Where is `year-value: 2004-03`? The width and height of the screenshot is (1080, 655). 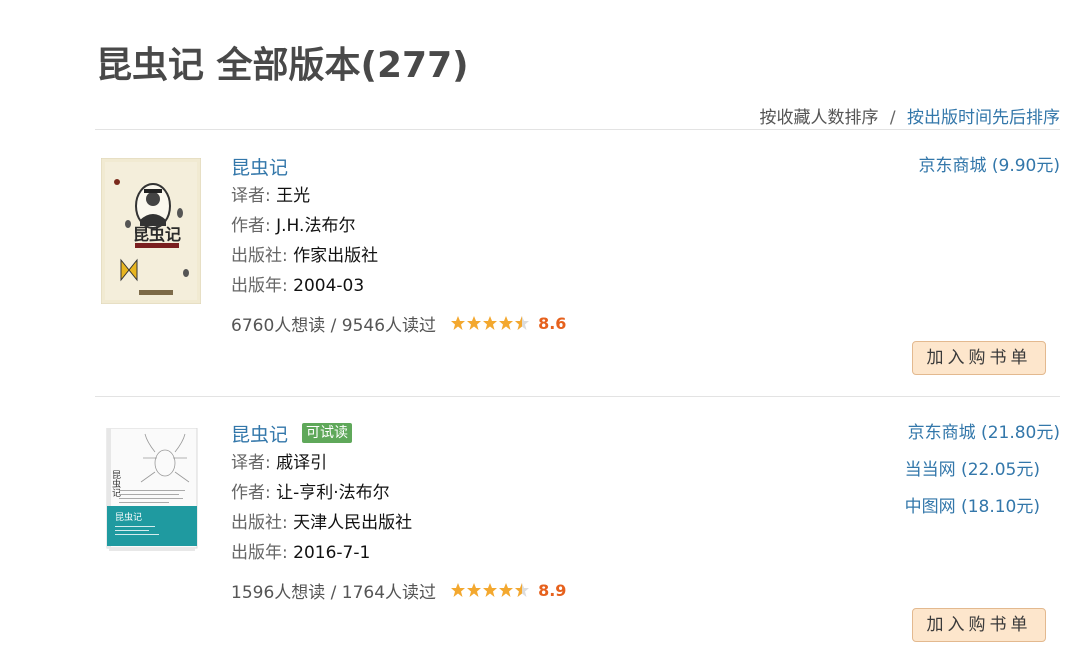 year-value: 2004-03 is located at coordinates (329, 286).